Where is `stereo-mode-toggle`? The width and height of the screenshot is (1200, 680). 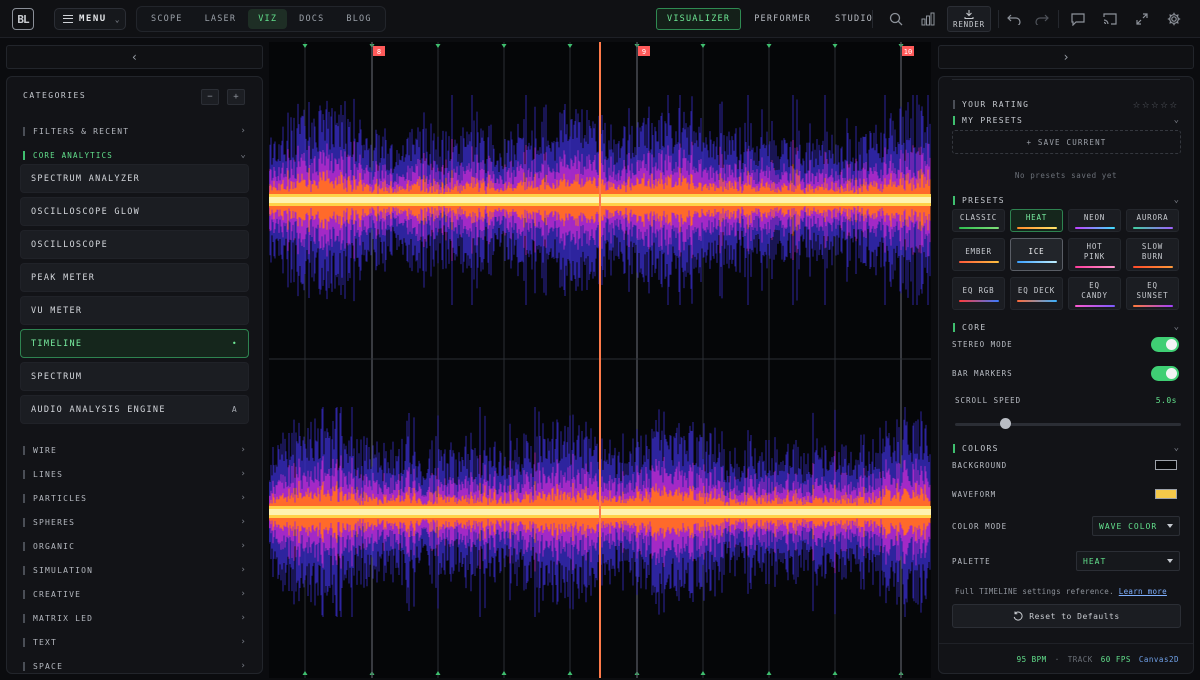
stereo-mode-toggle is located at coordinates (1165, 344).